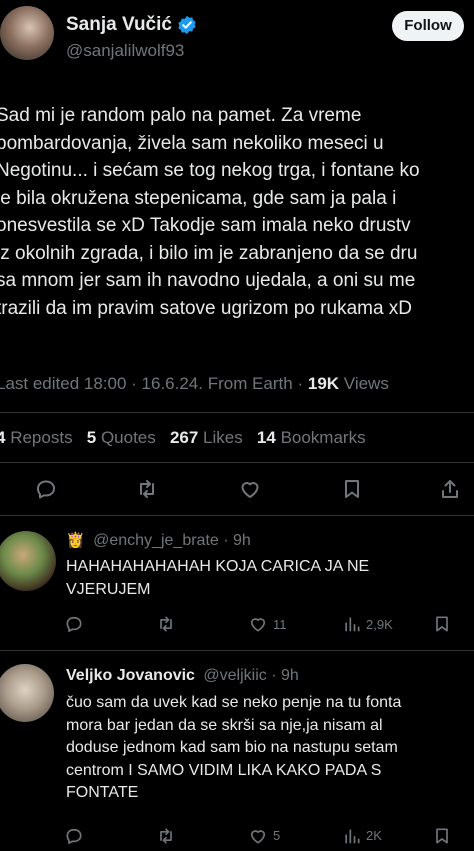  Describe the element at coordinates (323, 437) in the screenshot. I see `bookmarks-label: Bookmarks` at that location.